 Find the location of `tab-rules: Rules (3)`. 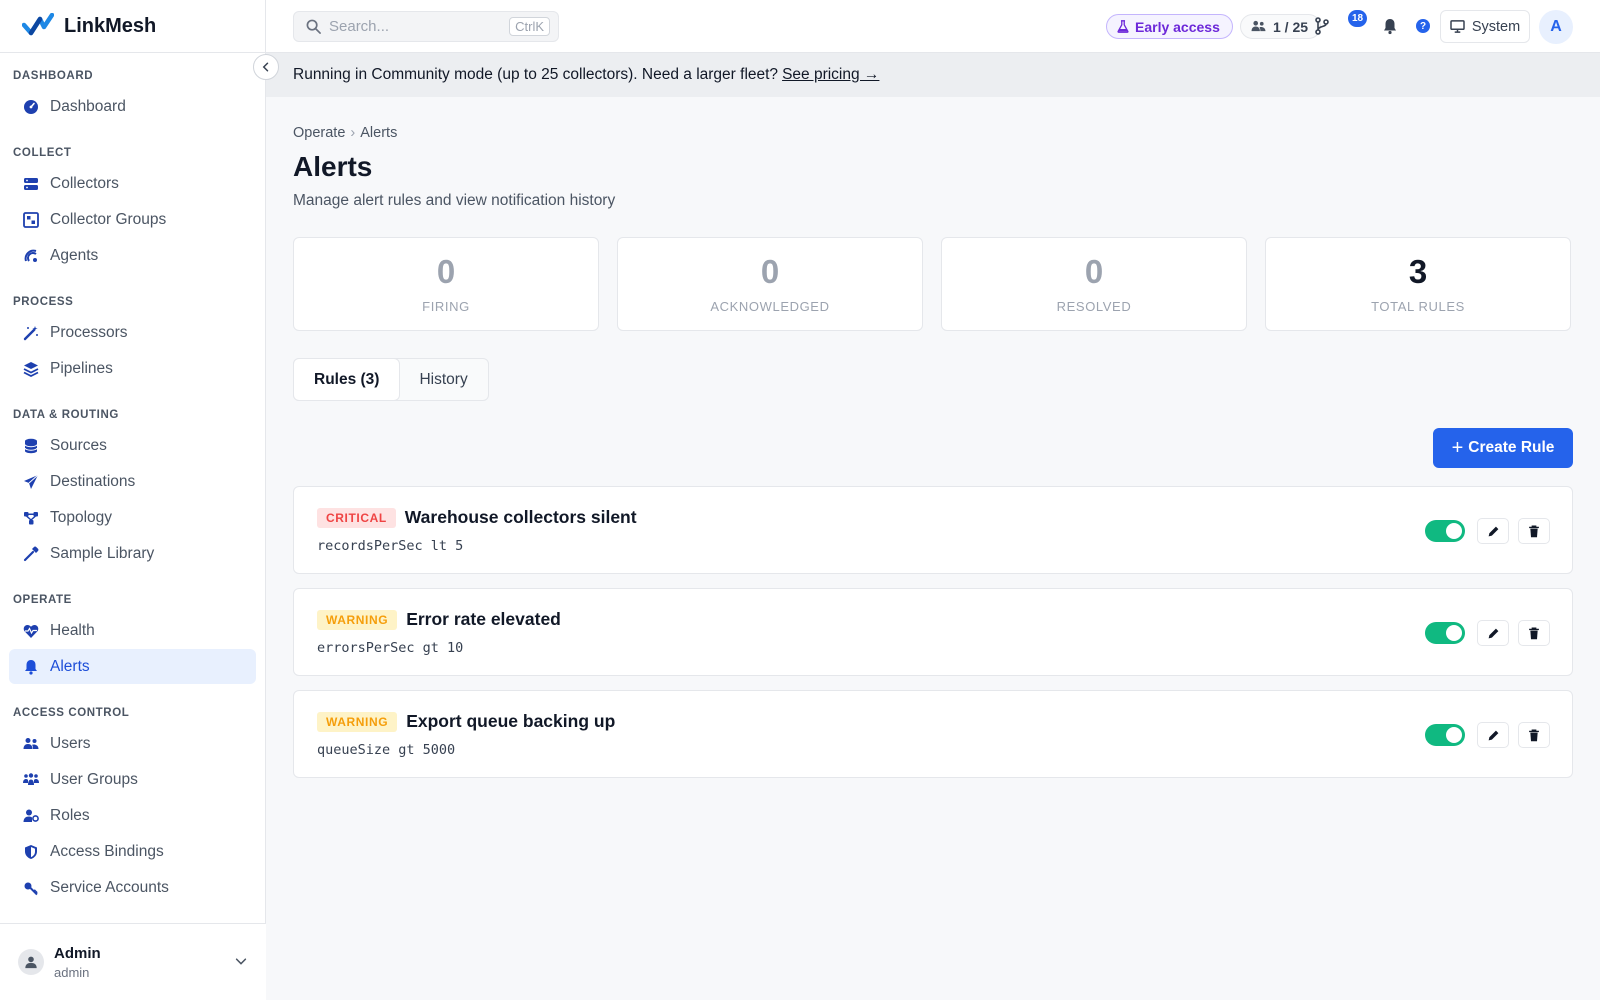

tab-rules: Rules (3) is located at coordinates (347, 379).